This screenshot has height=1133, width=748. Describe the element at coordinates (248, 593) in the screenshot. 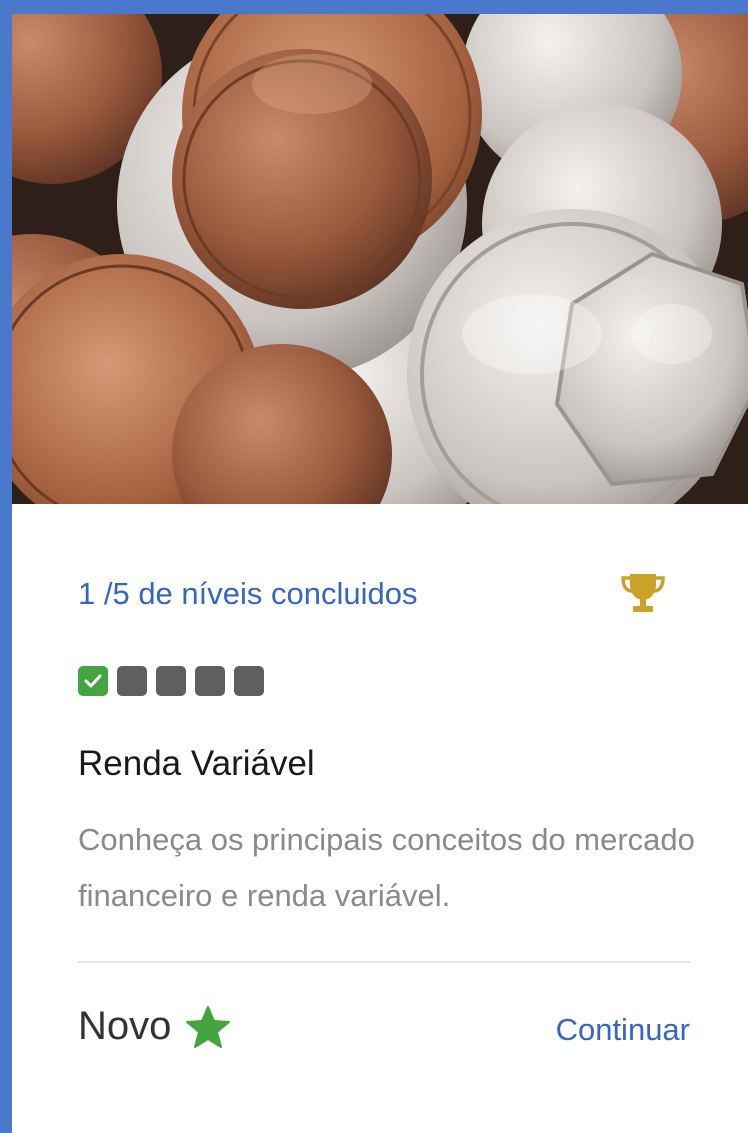

I see `levels-progress-text: 1 /5 de níveis concluidos` at that location.